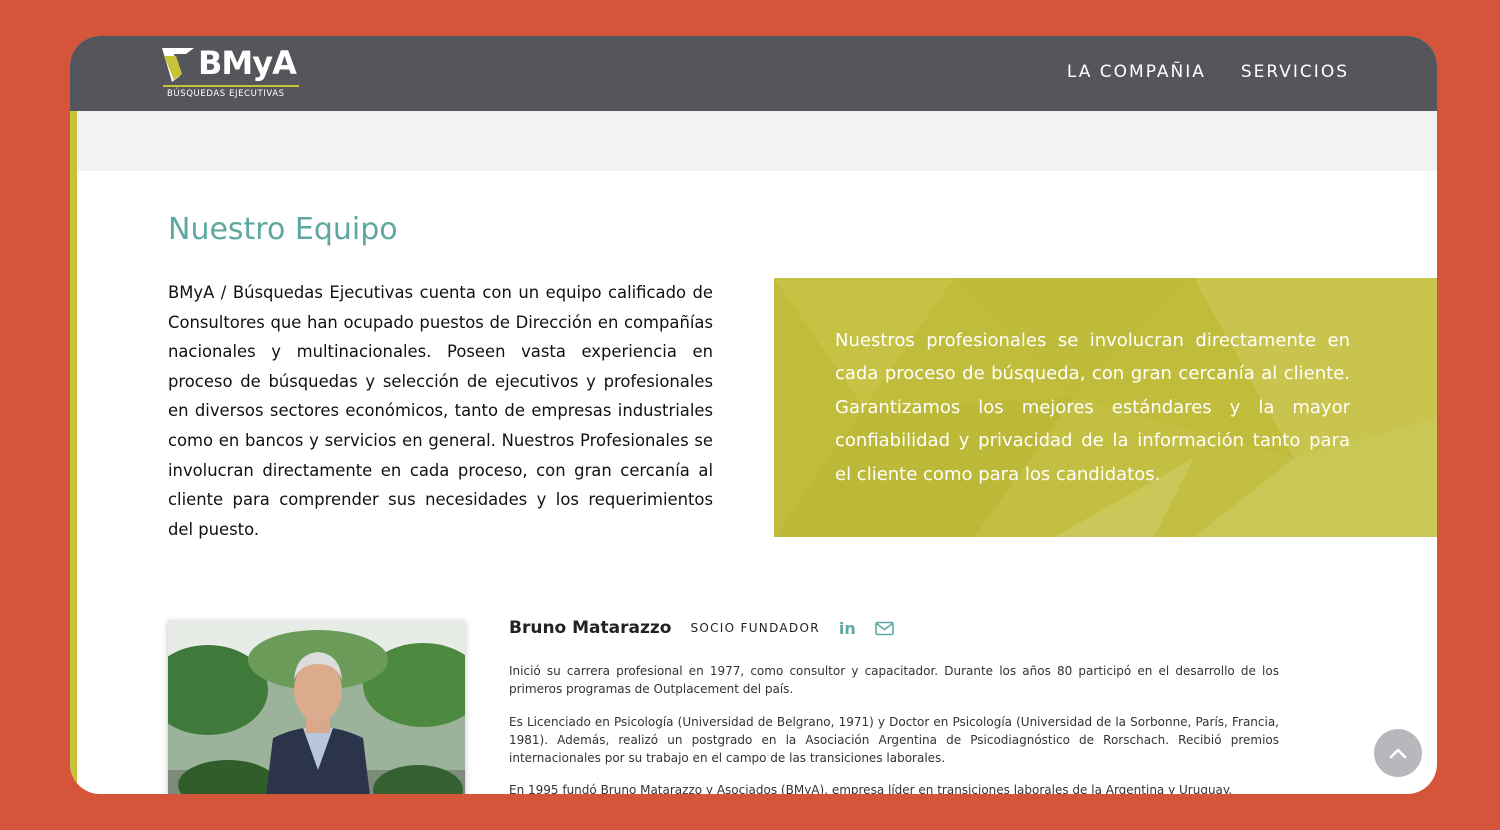  What do you see at coordinates (590, 628) in the screenshot?
I see `member-name: Bruno Matarazzo` at bounding box center [590, 628].